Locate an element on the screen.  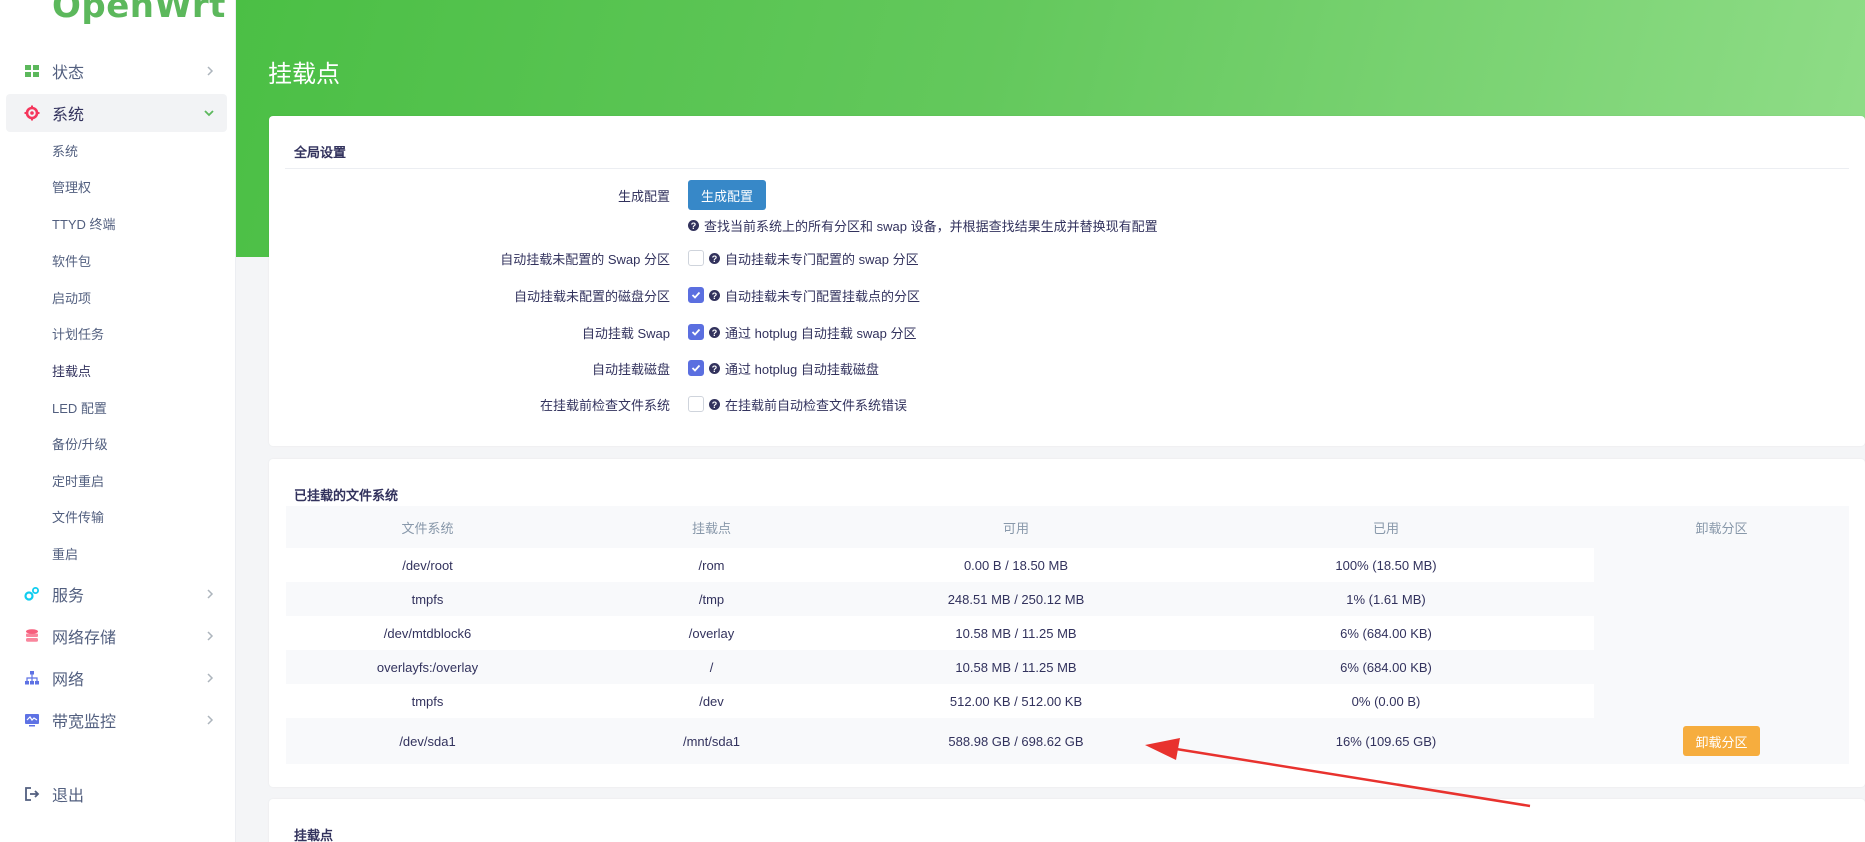
auto-mount-anon-checkbox is located at coordinates (696, 295).